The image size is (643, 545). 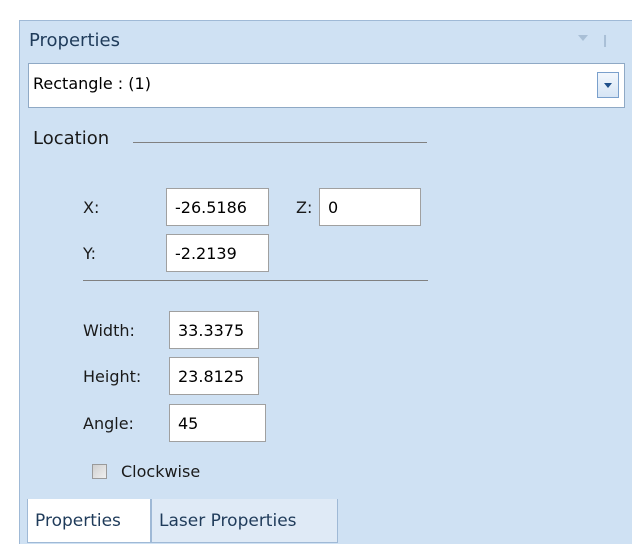 I want to click on tab-laser-properties-label: Laser Properties, so click(x=228, y=521).